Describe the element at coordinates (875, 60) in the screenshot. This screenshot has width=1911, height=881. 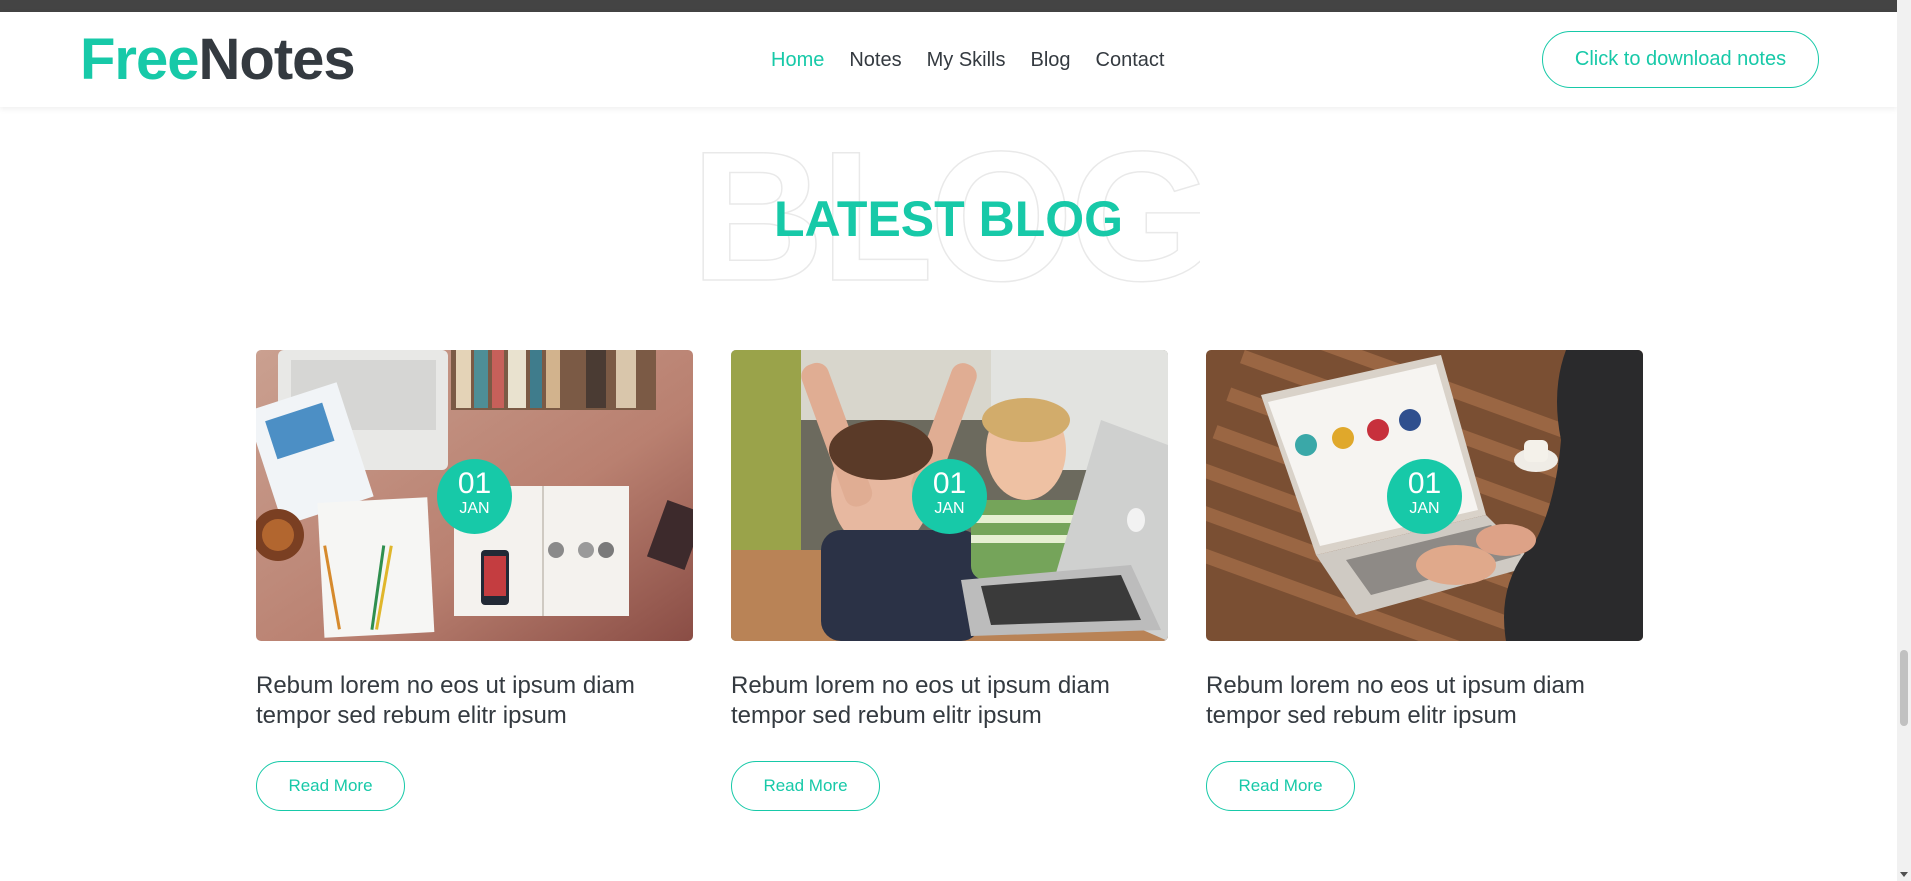
I see `nav-item-notes: Notes` at that location.